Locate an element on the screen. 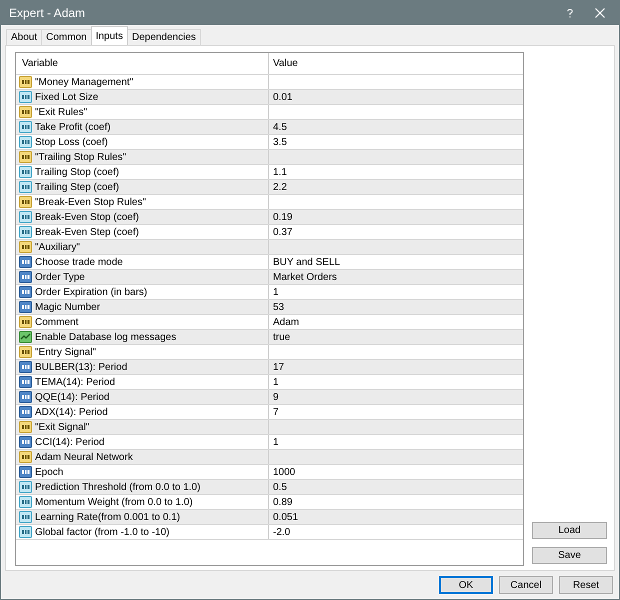  tab: Dependencies is located at coordinates (163, 37).